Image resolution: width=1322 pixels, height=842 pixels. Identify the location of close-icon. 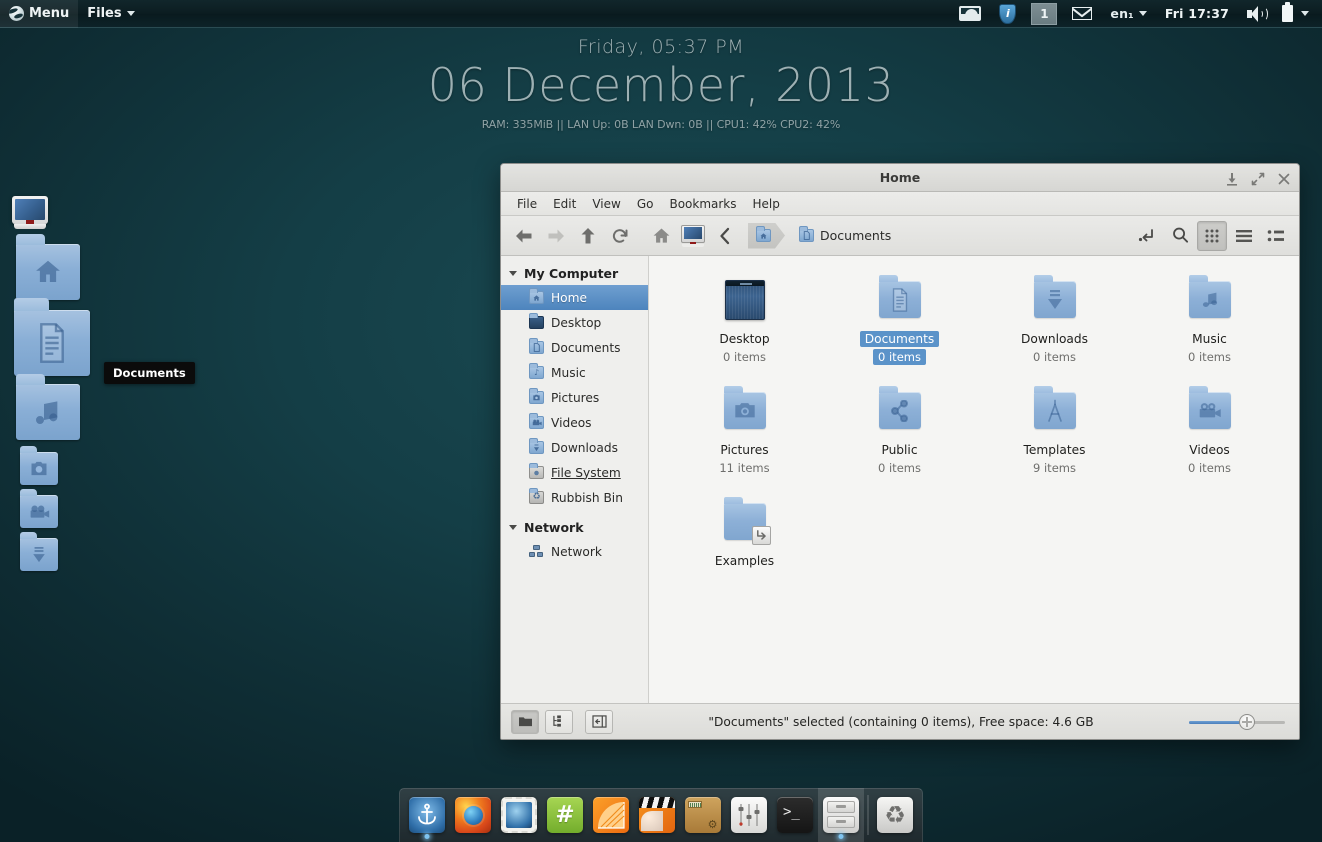
(1284, 178).